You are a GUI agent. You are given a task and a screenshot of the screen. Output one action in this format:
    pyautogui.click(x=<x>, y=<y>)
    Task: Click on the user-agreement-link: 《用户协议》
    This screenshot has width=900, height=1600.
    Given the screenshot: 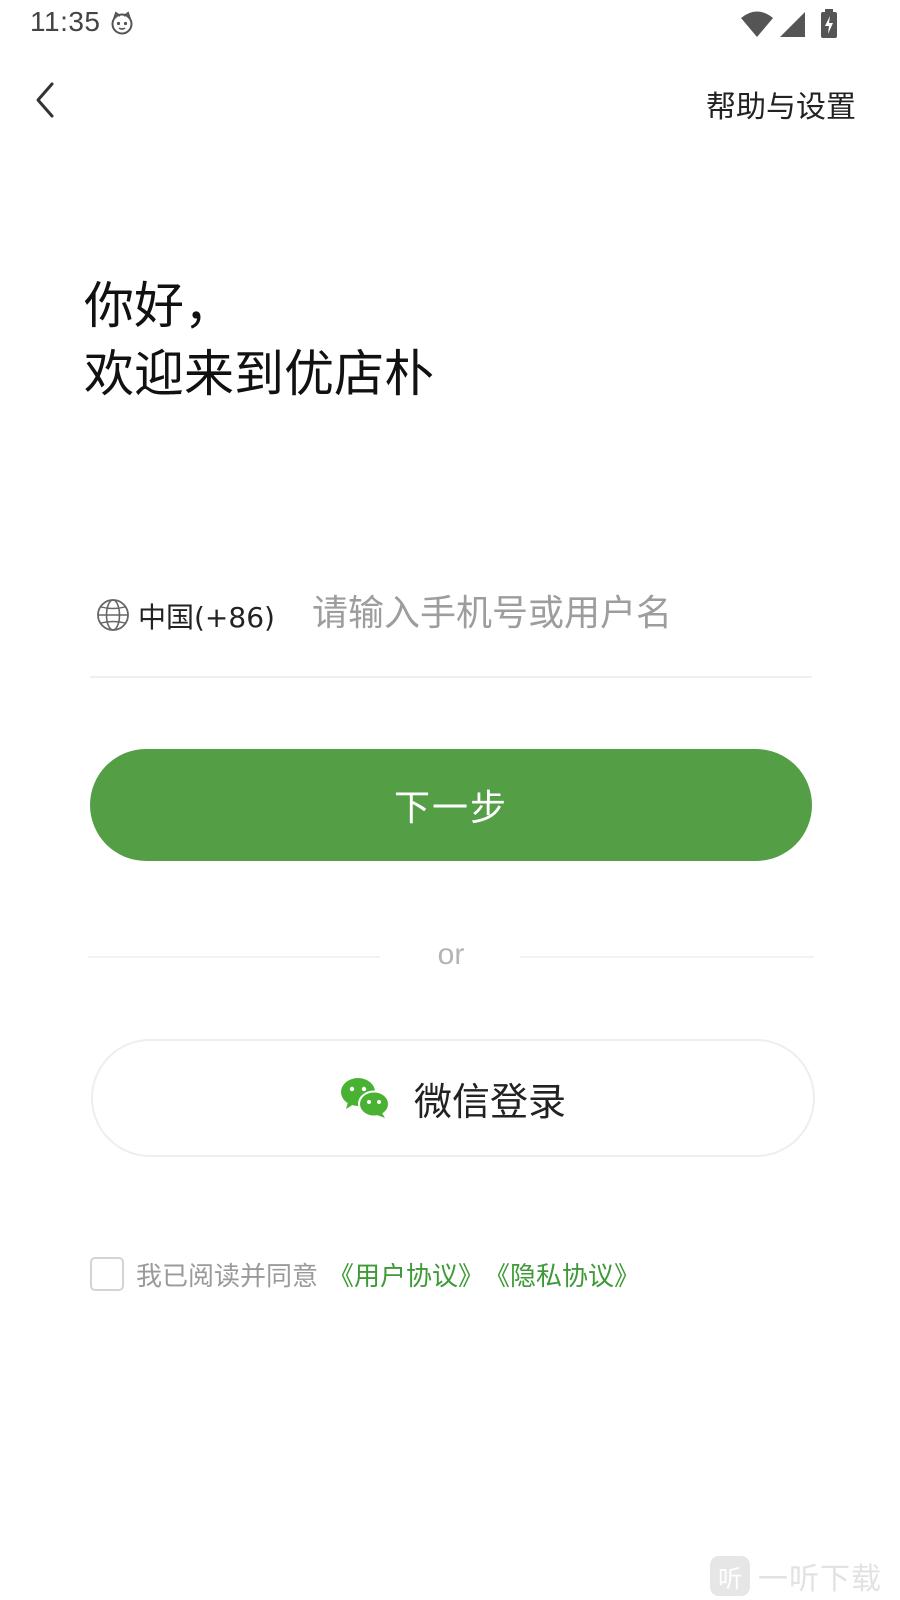 What is the action you would take?
    pyautogui.click(x=406, y=1274)
    